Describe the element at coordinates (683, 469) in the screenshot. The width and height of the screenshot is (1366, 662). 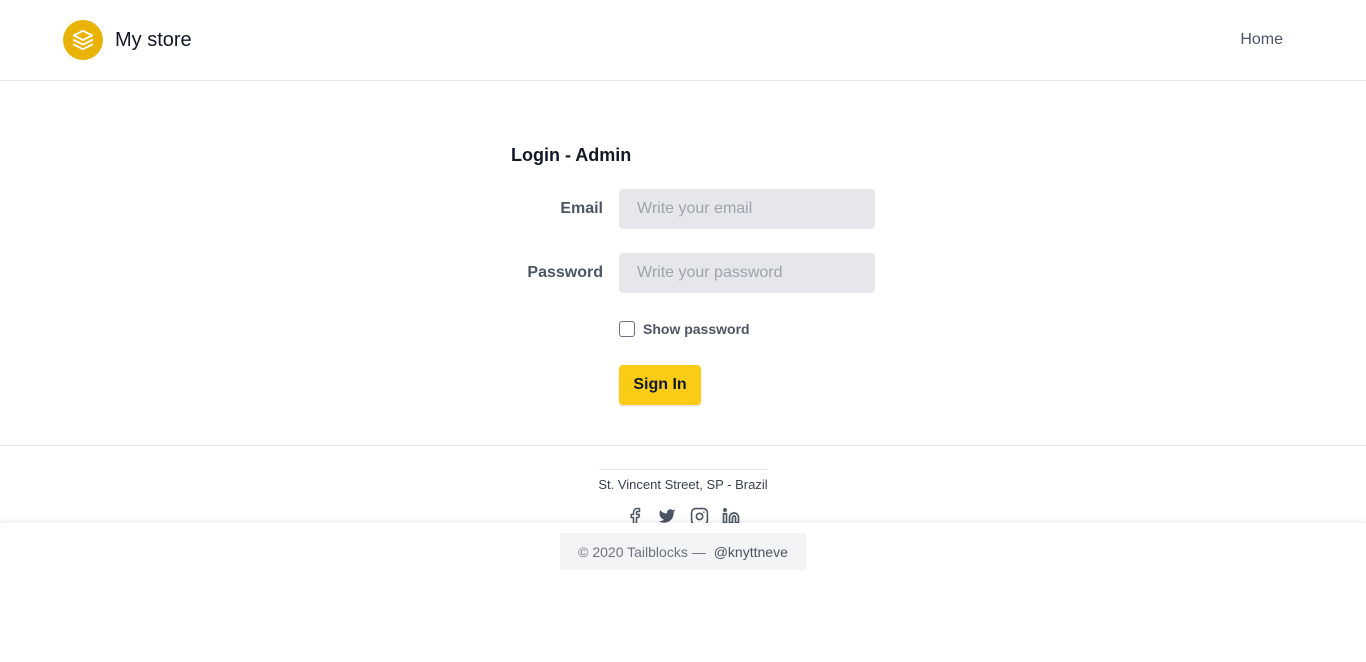
I see `address-divider` at that location.